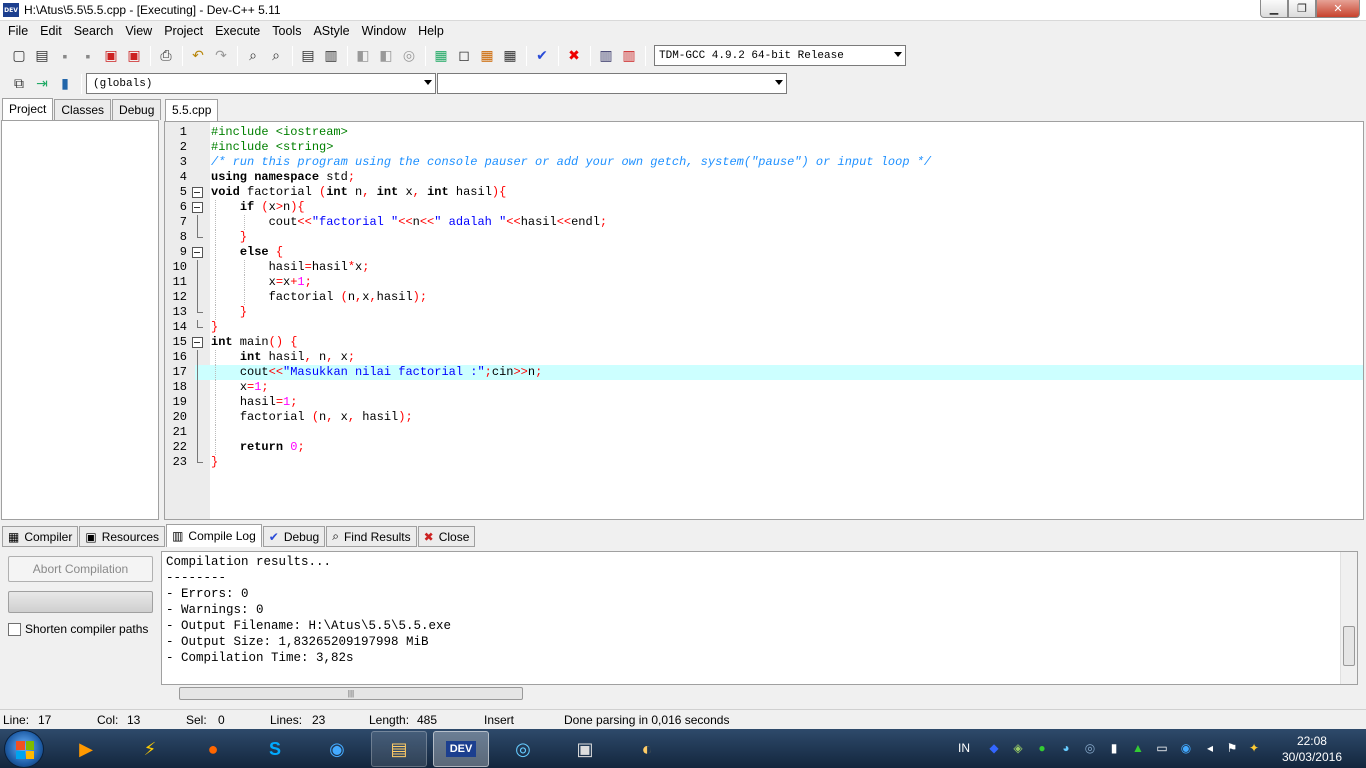  Describe the element at coordinates (11, 10) in the screenshot. I see `devcpp-app-icon: DEV` at that location.